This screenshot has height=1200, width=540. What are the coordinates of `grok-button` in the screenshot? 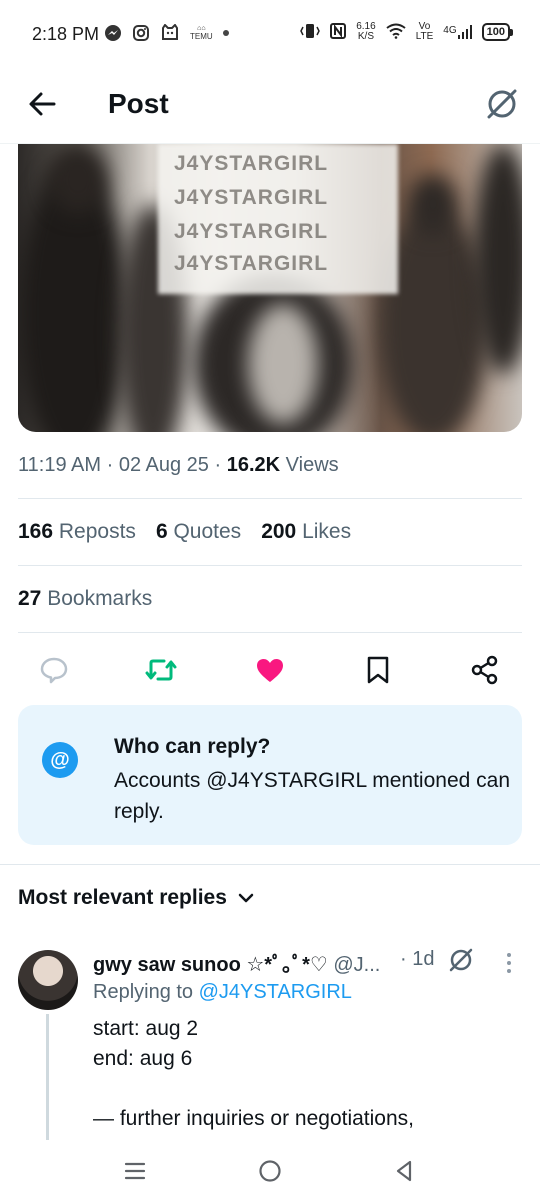 It's located at (502, 104).